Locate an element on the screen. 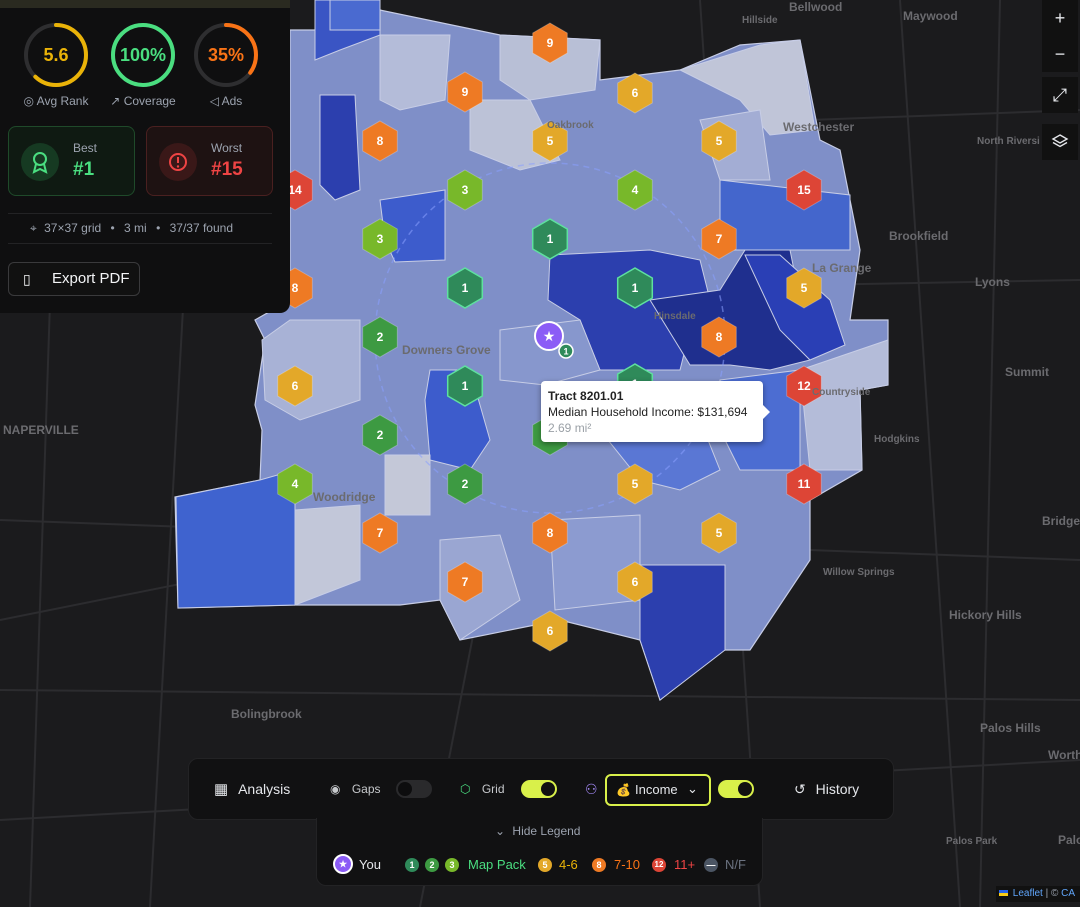 The image size is (1080, 907). history-button: ↺ History is located at coordinates (826, 789).